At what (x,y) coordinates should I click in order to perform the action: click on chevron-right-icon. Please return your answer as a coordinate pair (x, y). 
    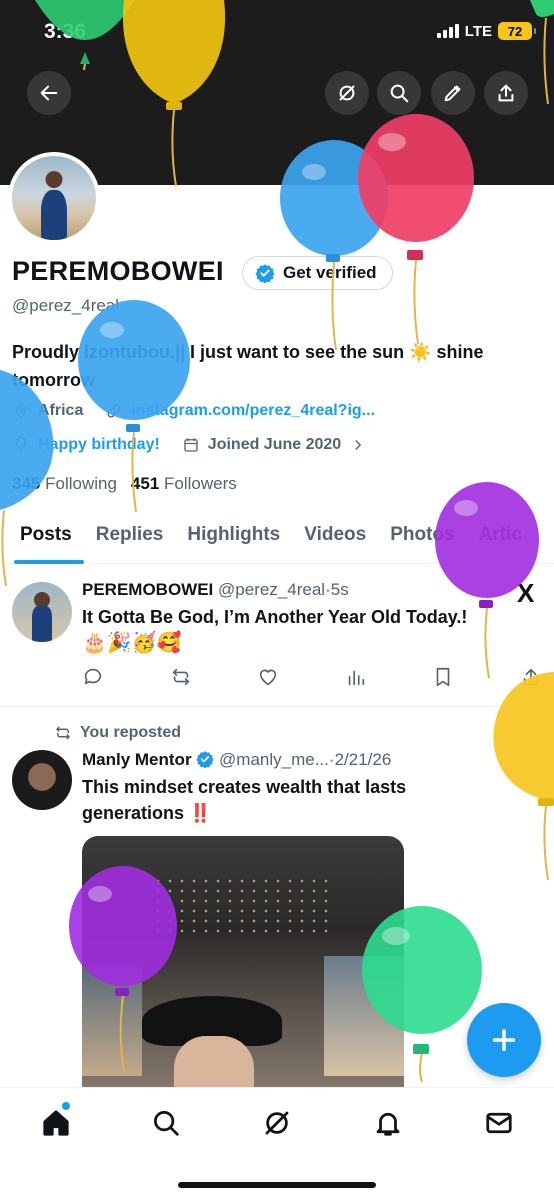
    Looking at the image, I should click on (358, 445).